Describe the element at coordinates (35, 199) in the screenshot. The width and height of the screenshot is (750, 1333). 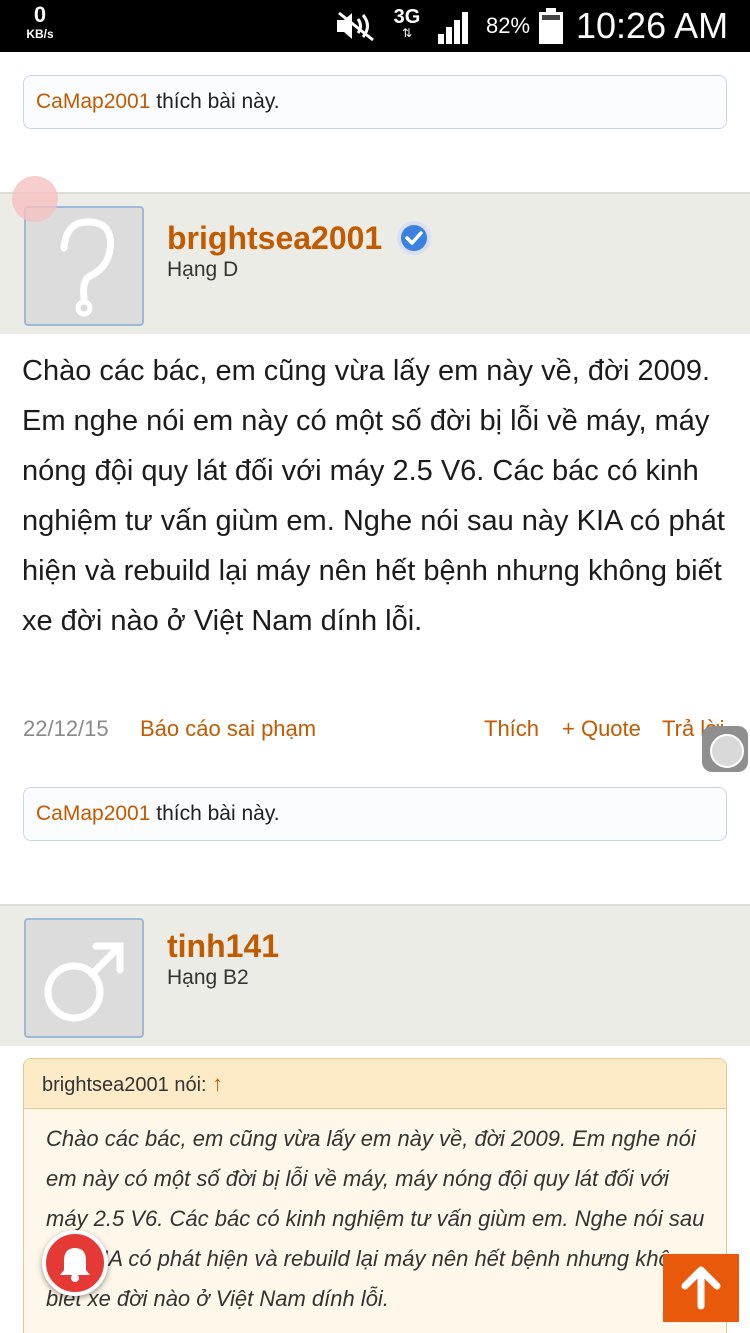
I see `floating-bubble-icon` at that location.